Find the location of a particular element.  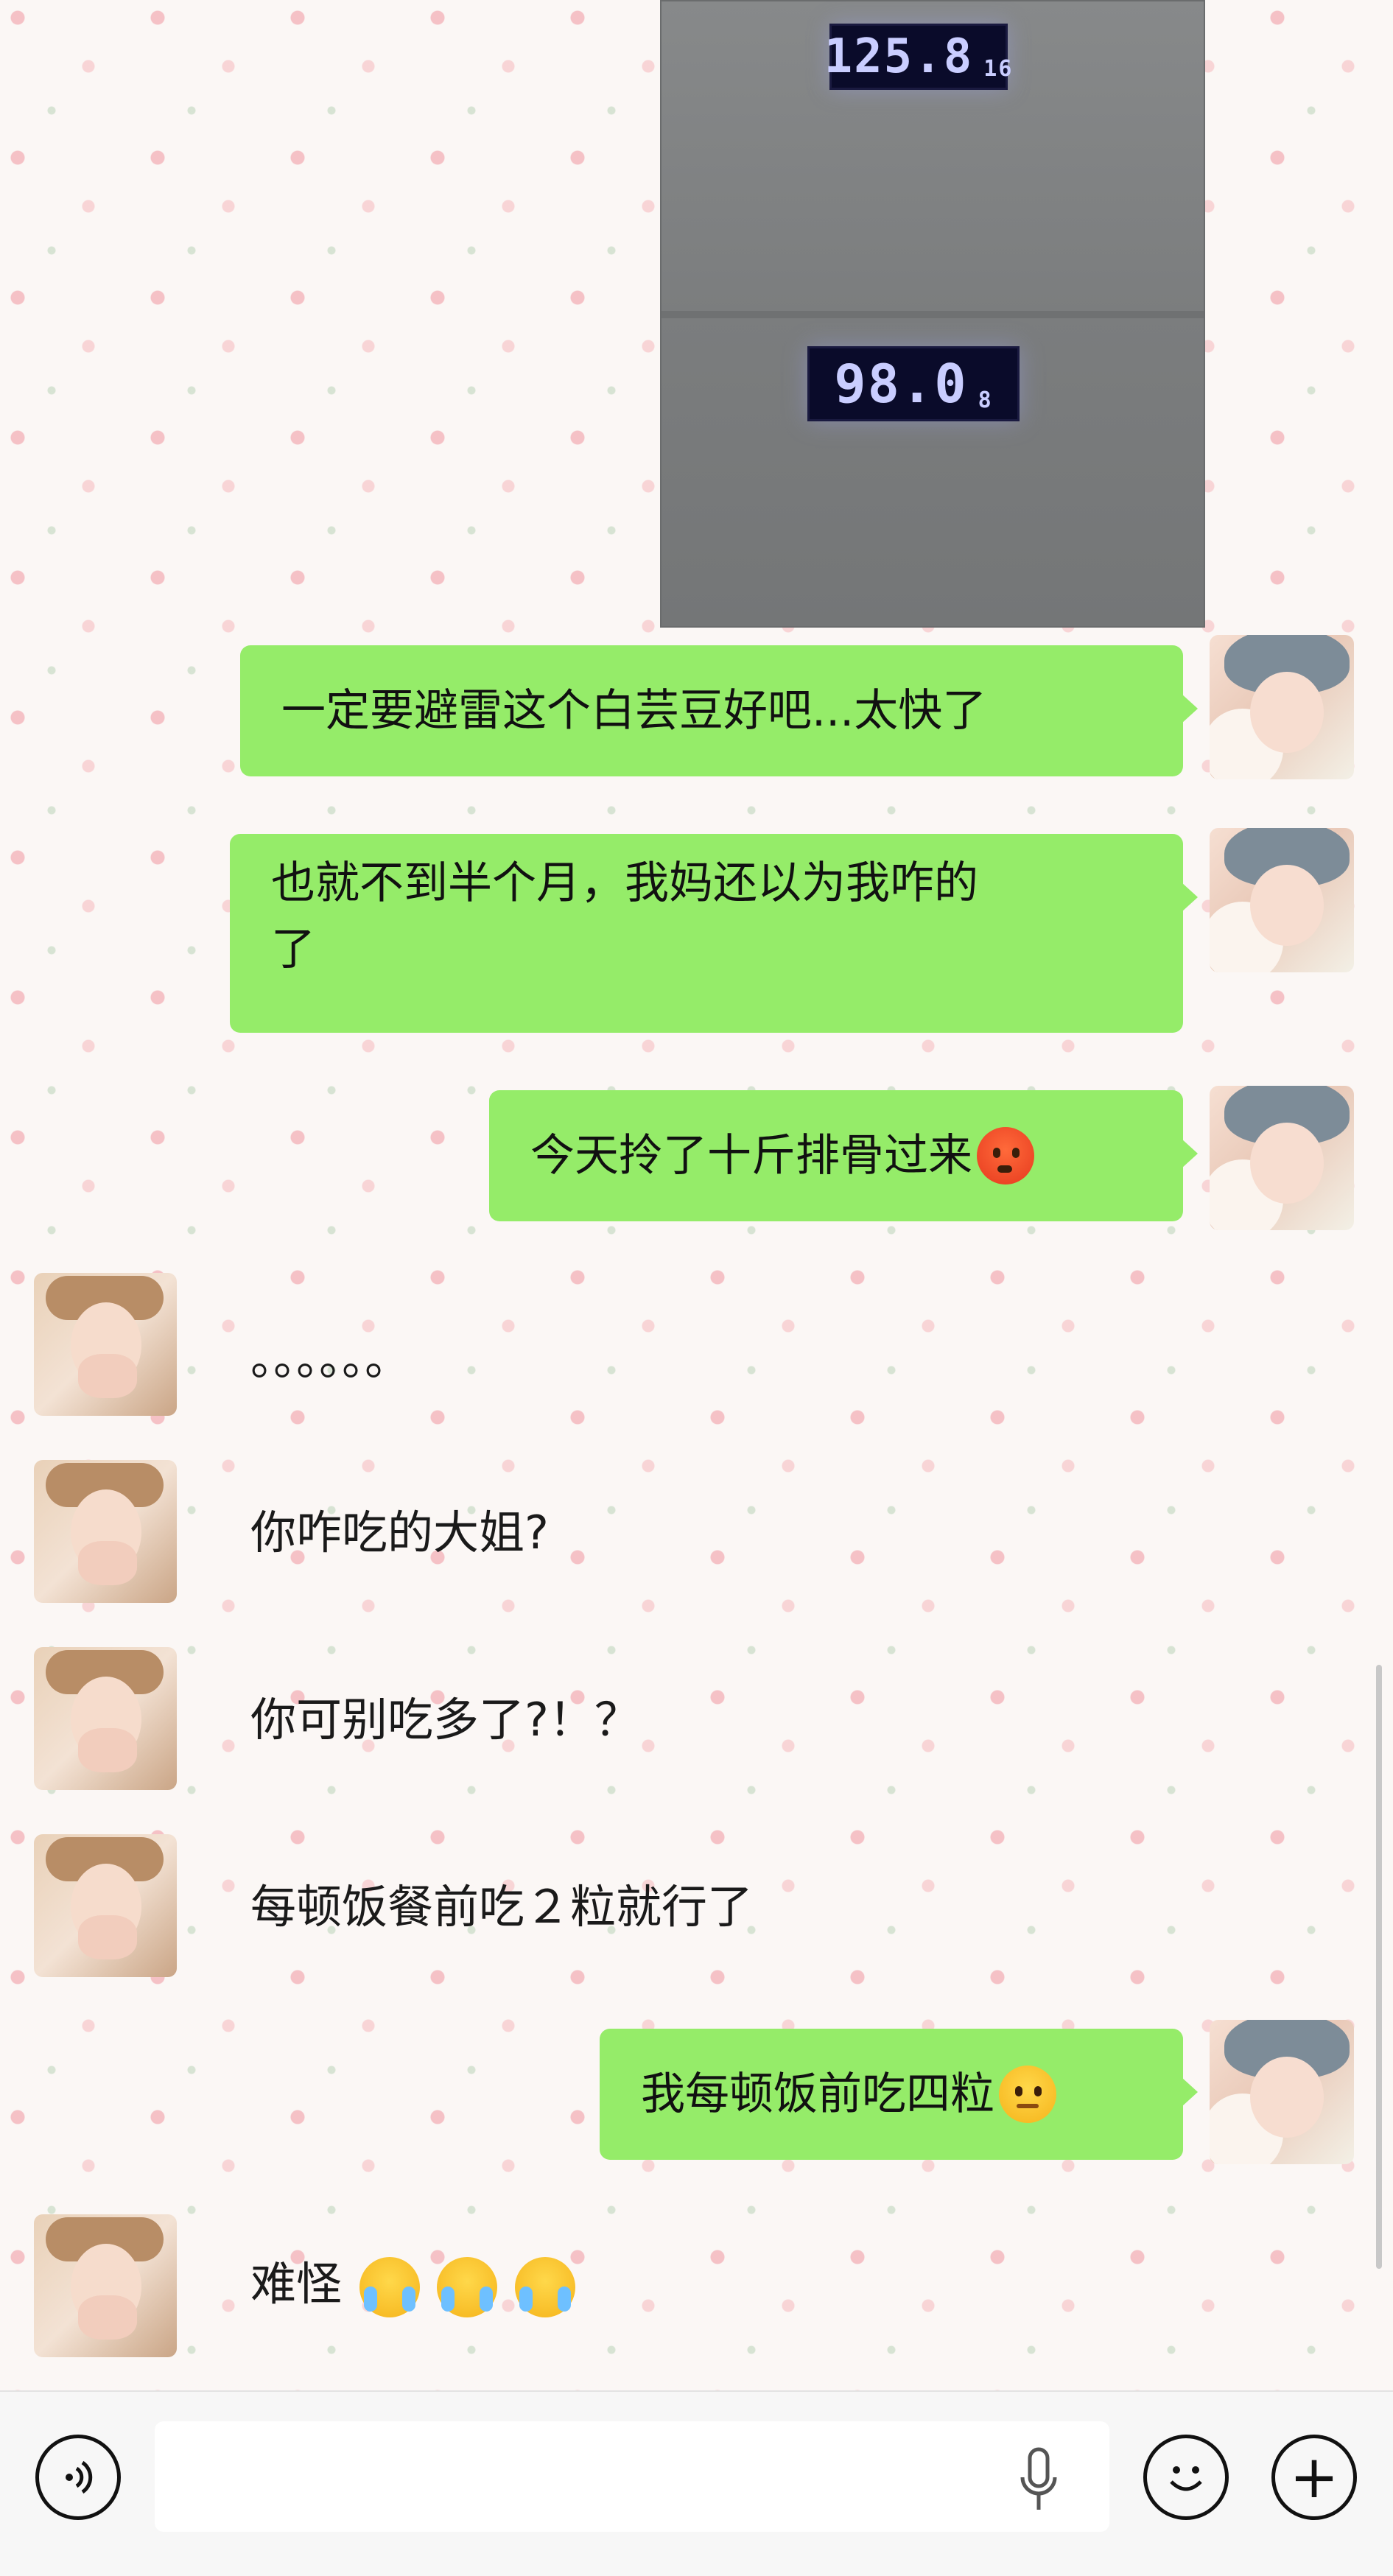

message-text-received: 你咋吃的大姐? is located at coordinates (399, 1533).